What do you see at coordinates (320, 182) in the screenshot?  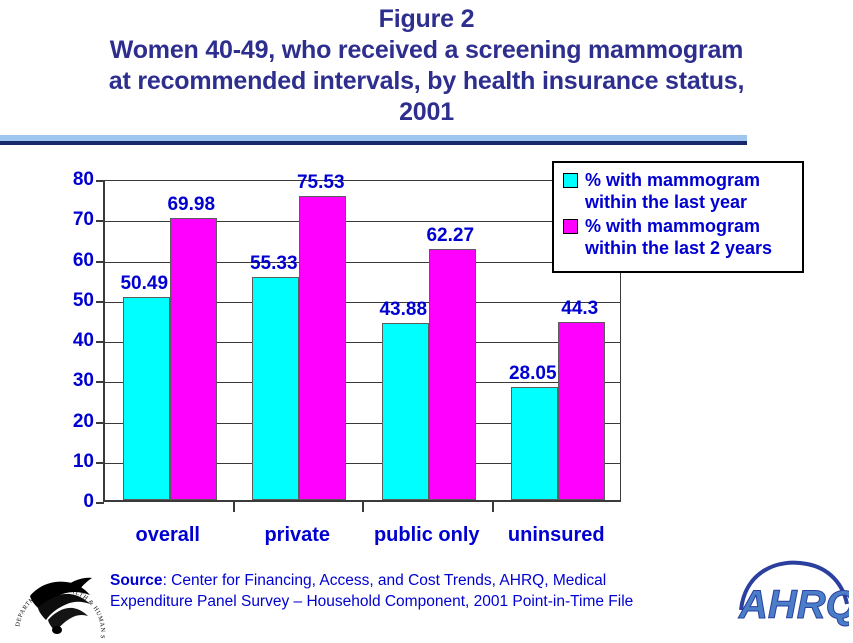 I see `bar-value-label: 75.53` at bounding box center [320, 182].